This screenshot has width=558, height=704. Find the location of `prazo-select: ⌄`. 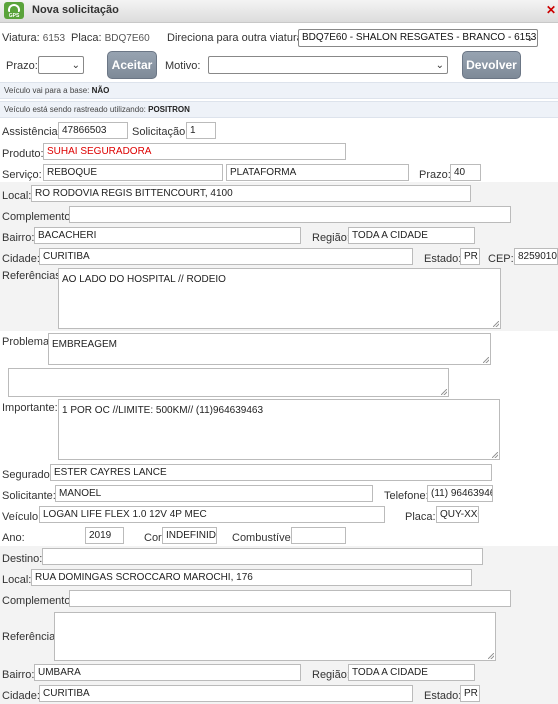

prazo-select: ⌄ is located at coordinates (61, 65).